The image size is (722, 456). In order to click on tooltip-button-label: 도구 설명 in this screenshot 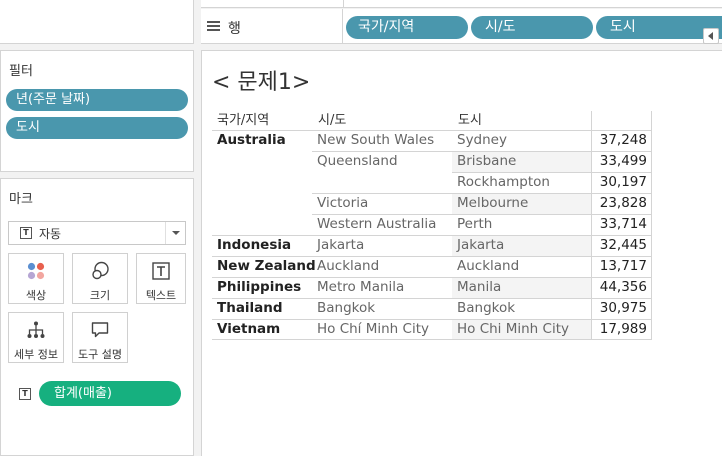, I will do `click(100, 354)`.